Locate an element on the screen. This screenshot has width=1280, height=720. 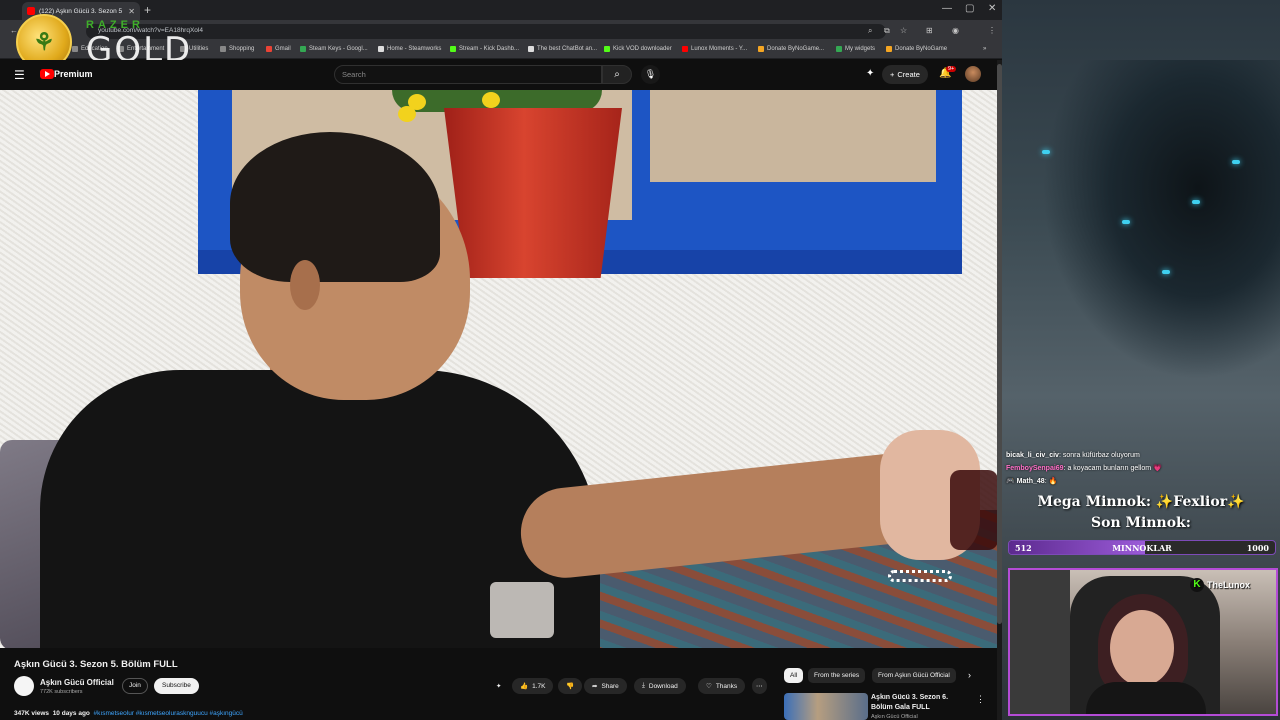
recommendation-title: Aşkın Gücü 3. Sezon 6. Bölüm Gala FULL is located at coordinates (921, 703).